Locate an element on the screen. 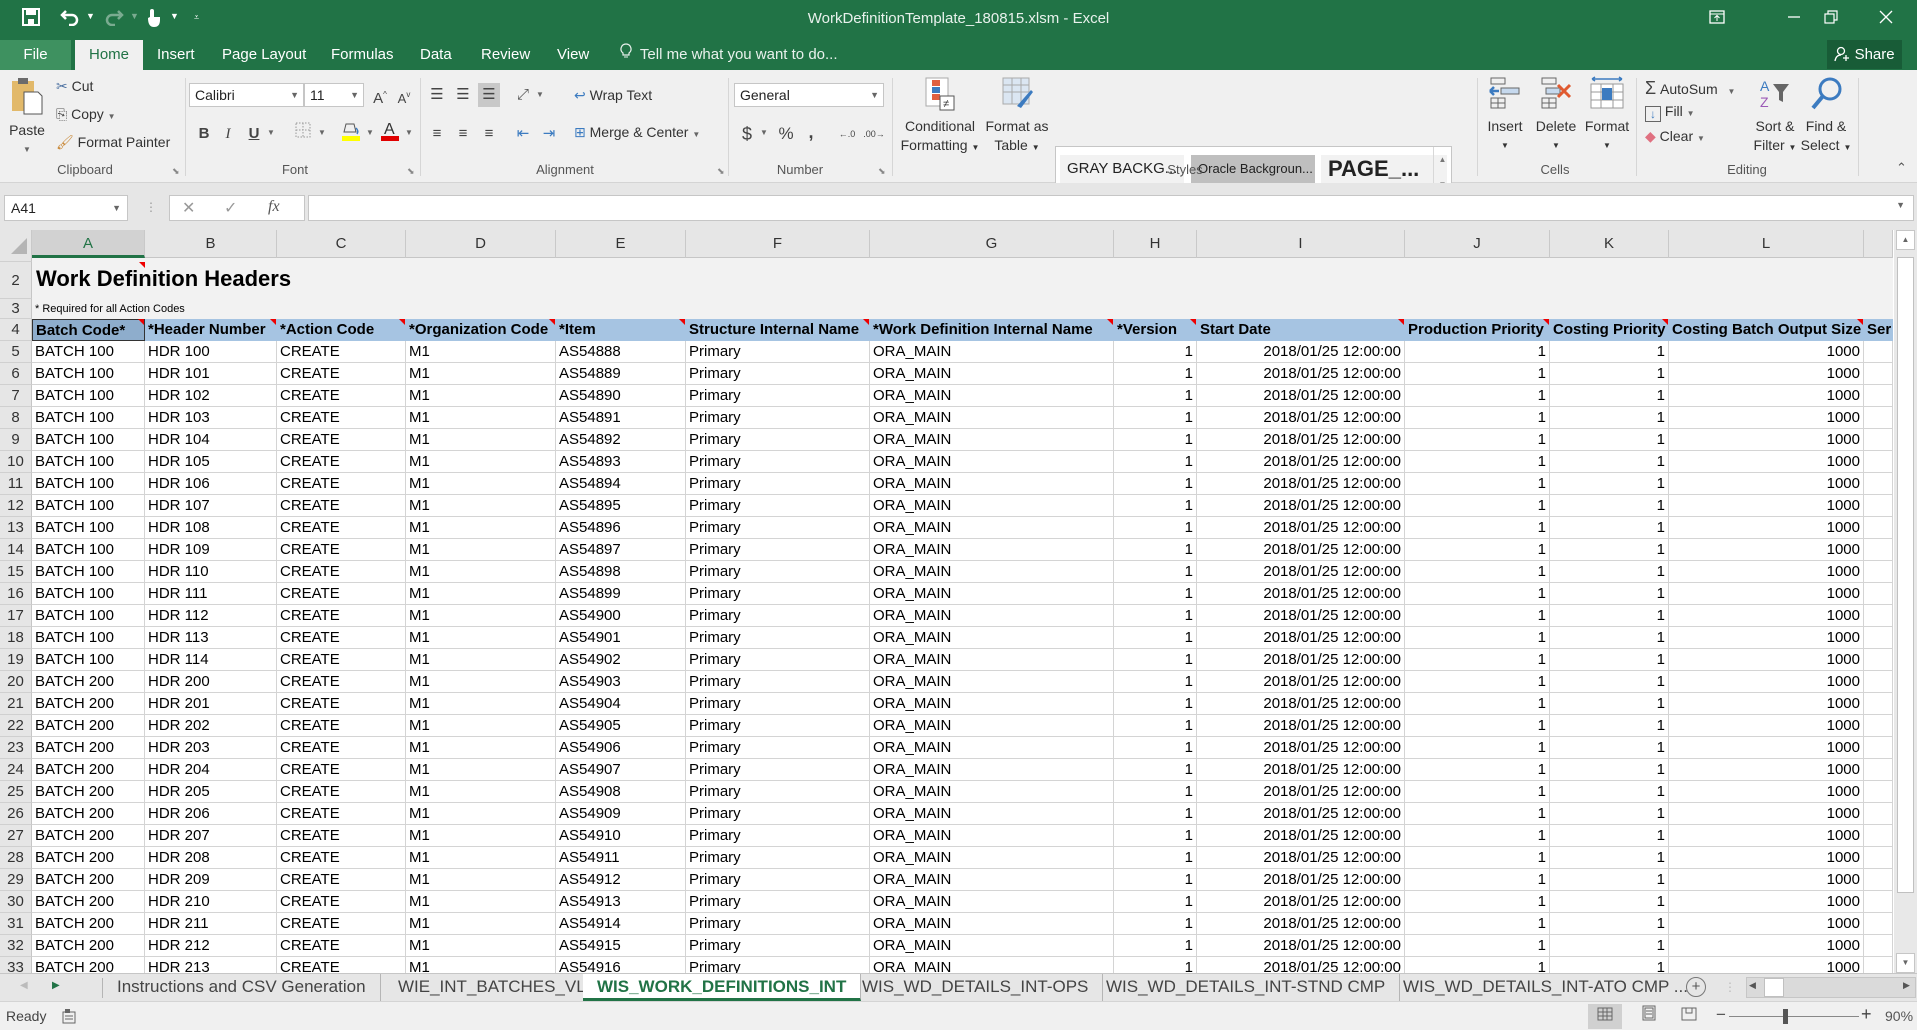 The height and width of the screenshot is (1030, 1917). row-header: 27 is located at coordinates (16, 836).